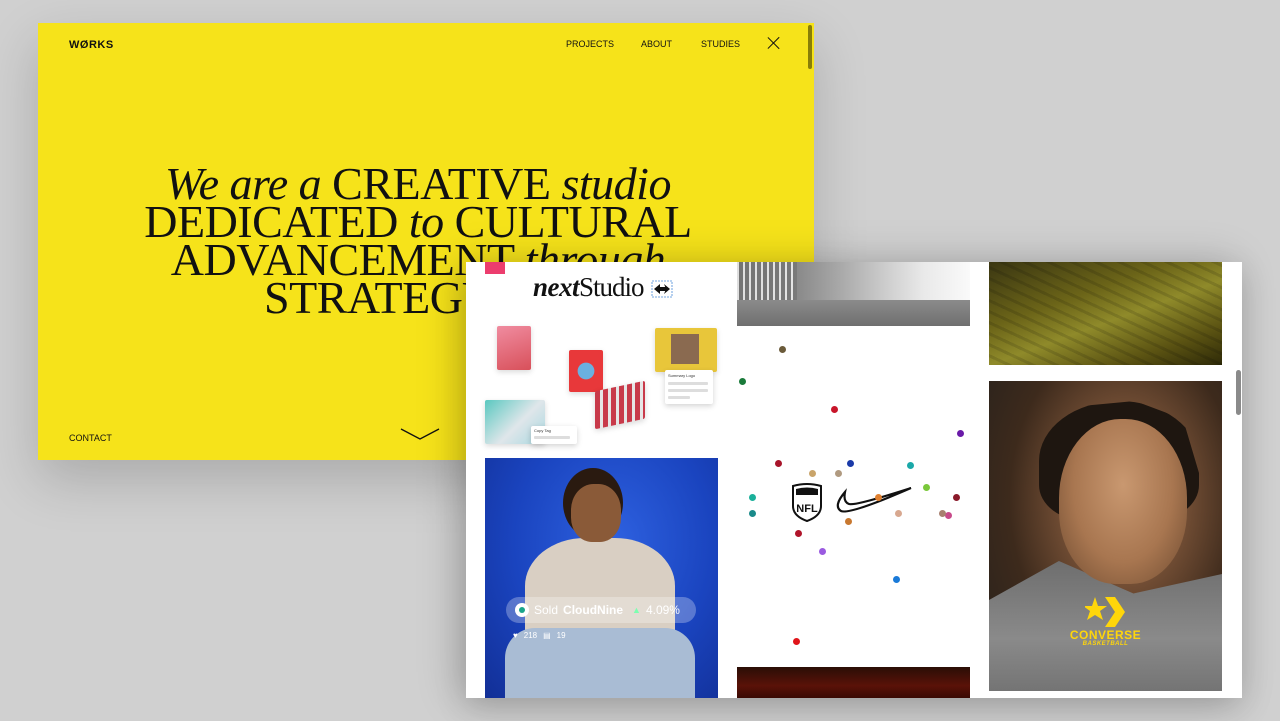 The height and width of the screenshot is (721, 1280). Describe the element at coordinates (1105, 635) in the screenshot. I see `converse-brand: CONVERSE` at that location.